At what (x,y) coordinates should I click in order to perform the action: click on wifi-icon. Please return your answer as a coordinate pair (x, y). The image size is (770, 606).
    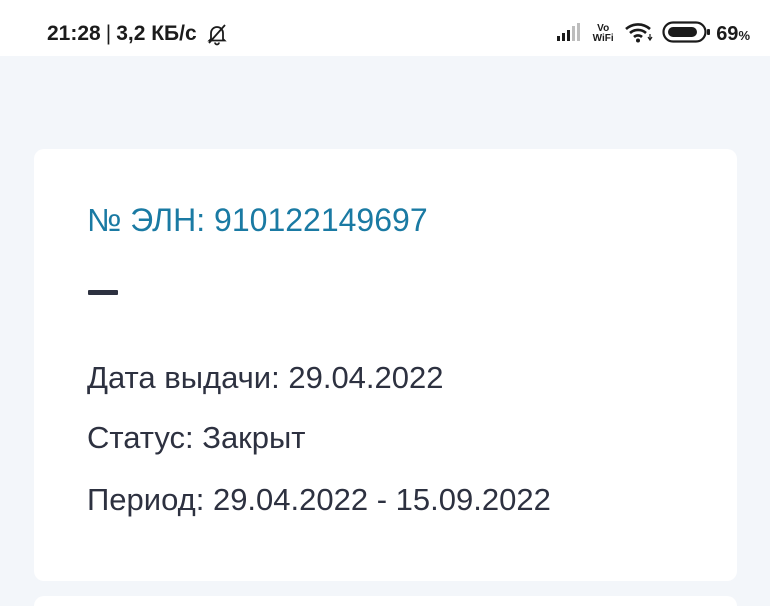
    Looking at the image, I should click on (639, 34).